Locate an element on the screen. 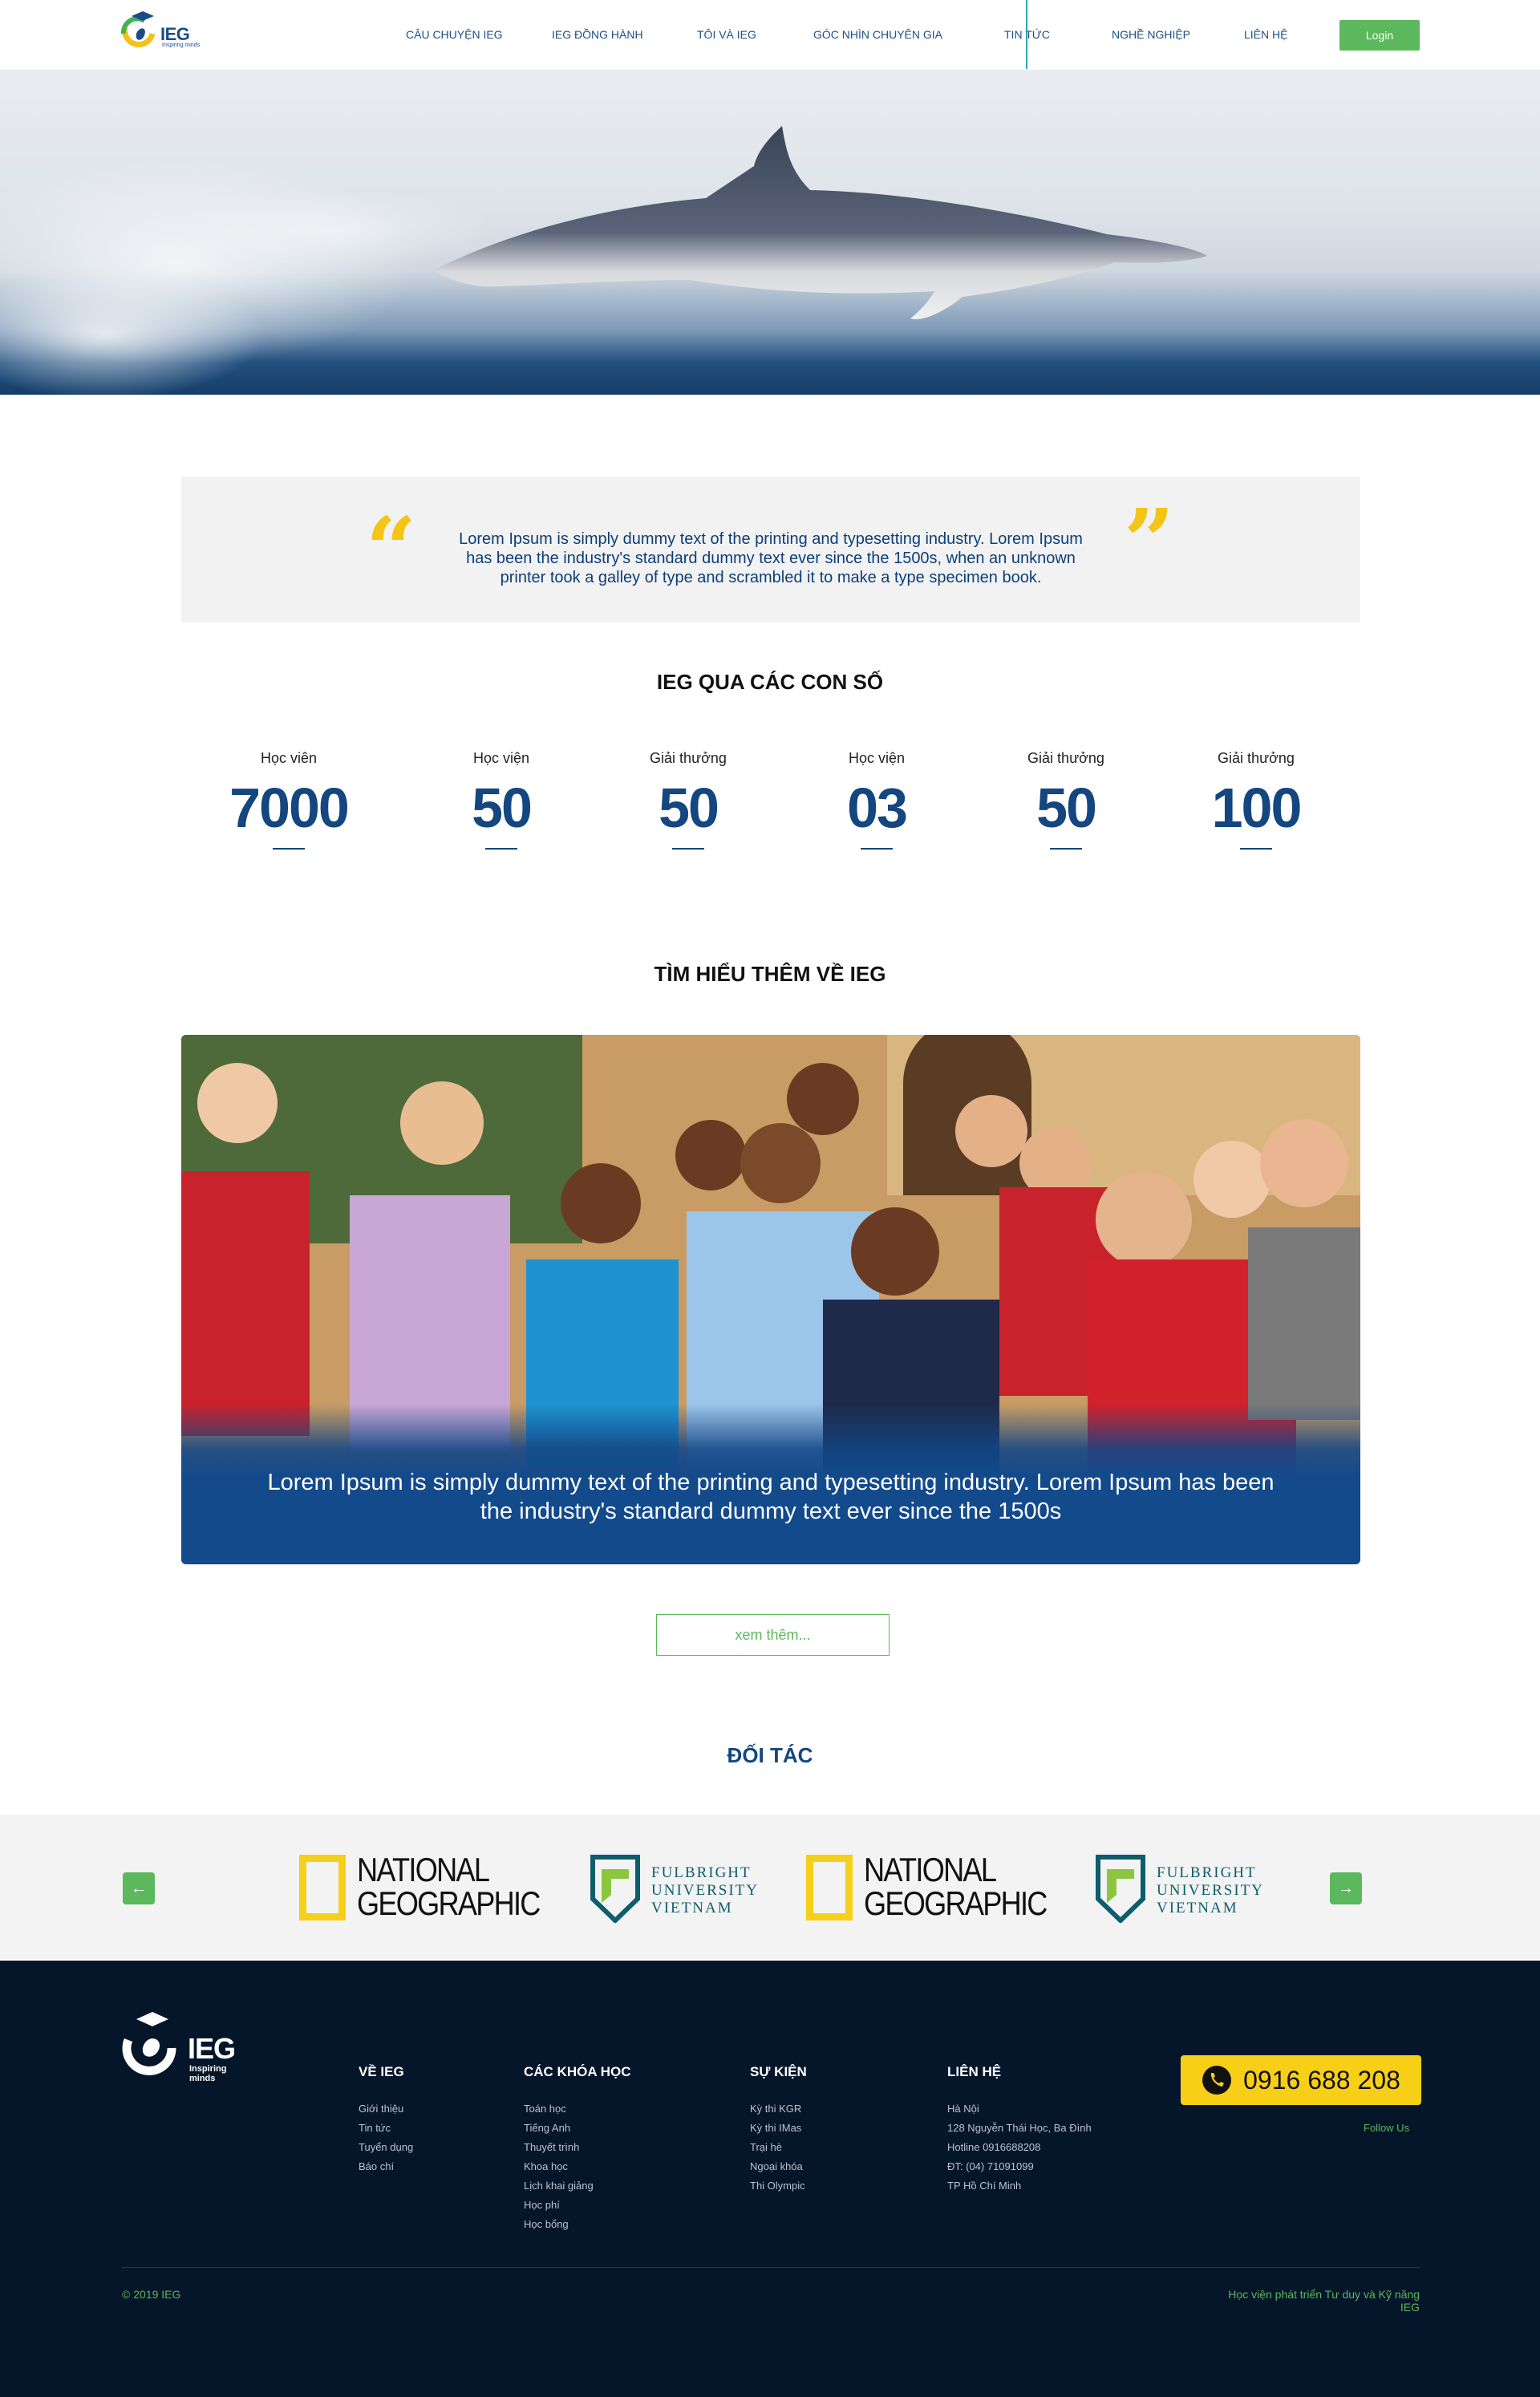  footer-contact-line: Hà Nội is located at coordinates (963, 2109).